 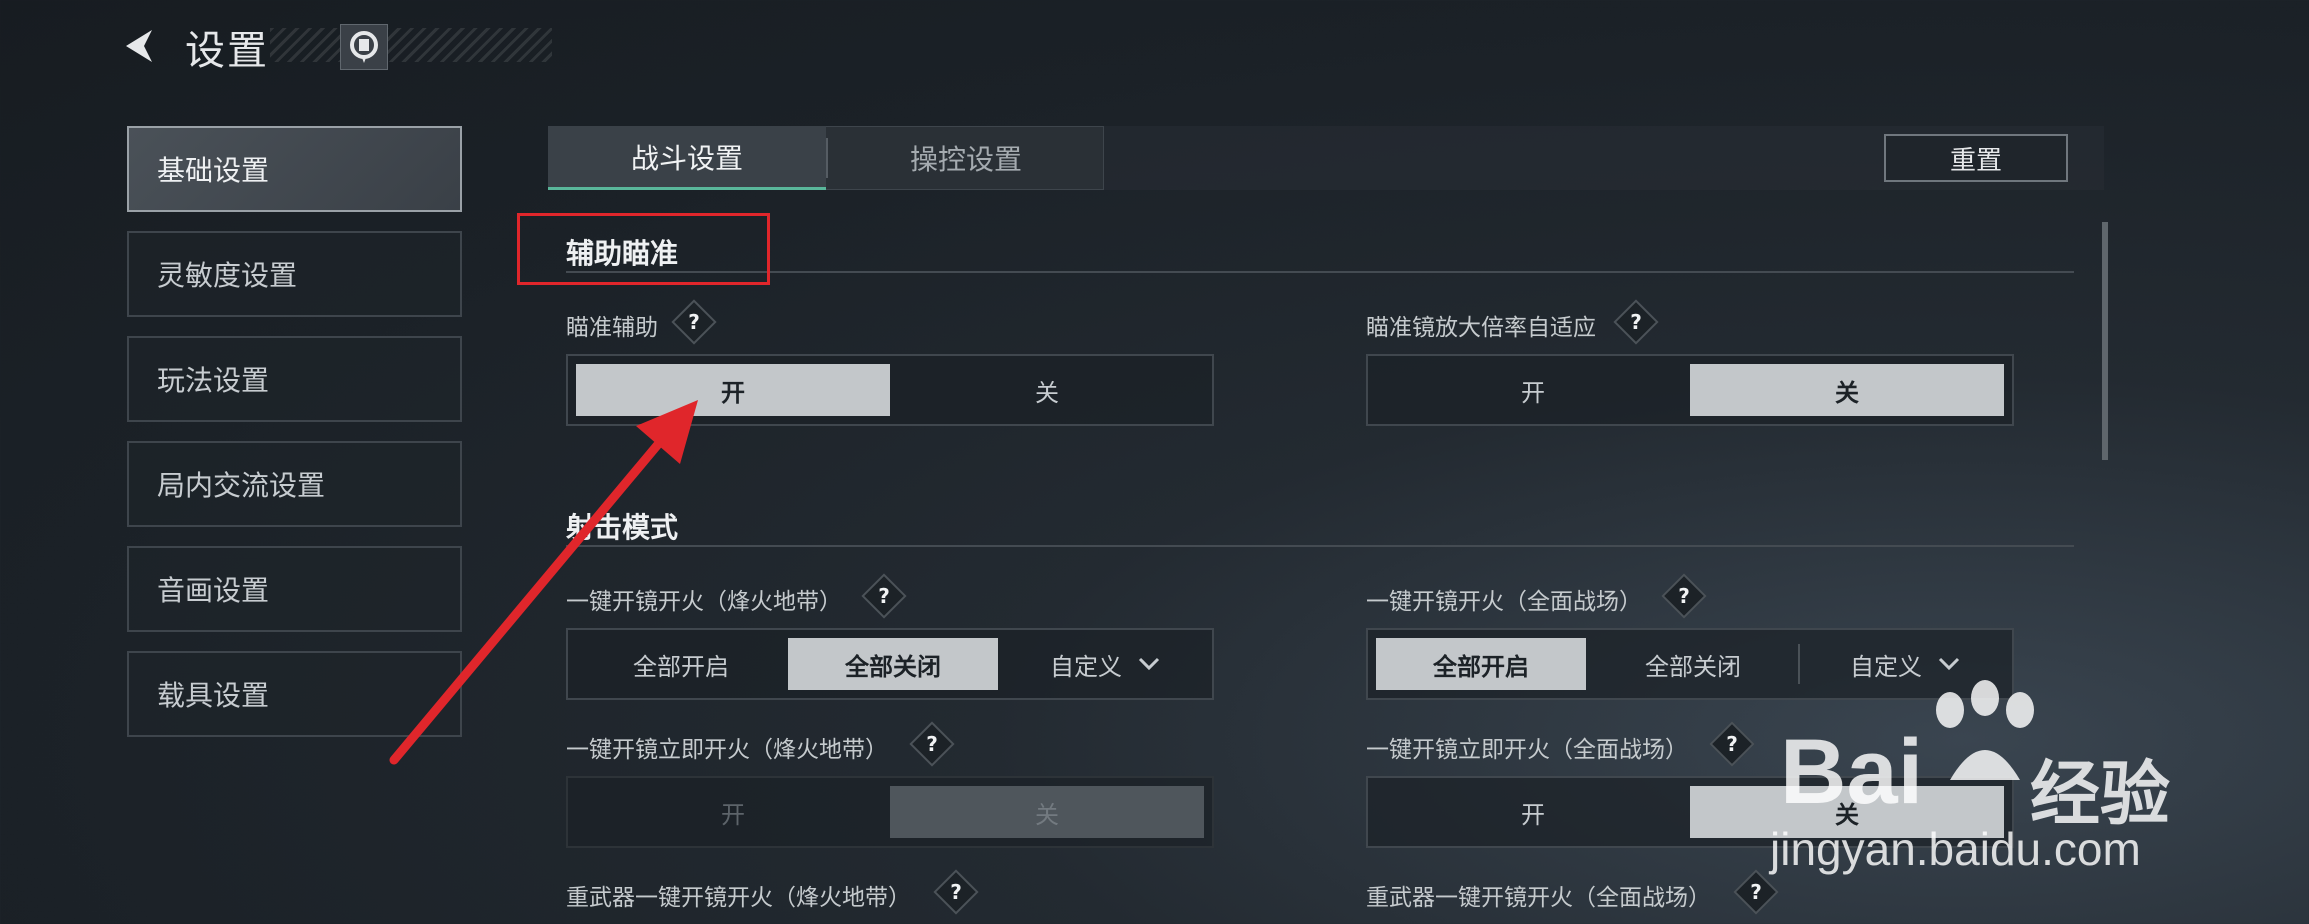 What do you see at coordinates (227, 51) in the screenshot?
I see `page-title: 设置` at bounding box center [227, 51].